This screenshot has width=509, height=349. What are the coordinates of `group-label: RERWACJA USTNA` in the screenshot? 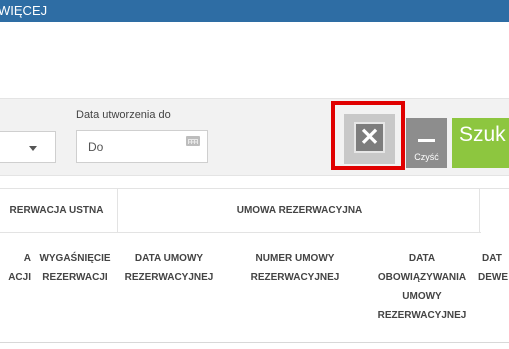 It's located at (56, 210).